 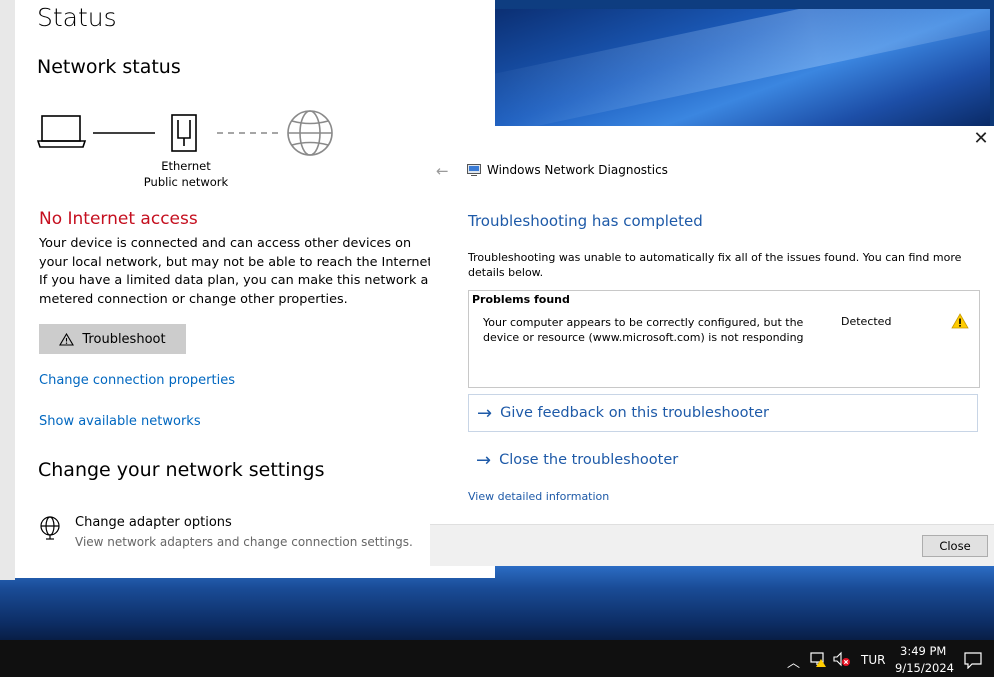 I want to click on laptop-icon, so click(x=61, y=131).